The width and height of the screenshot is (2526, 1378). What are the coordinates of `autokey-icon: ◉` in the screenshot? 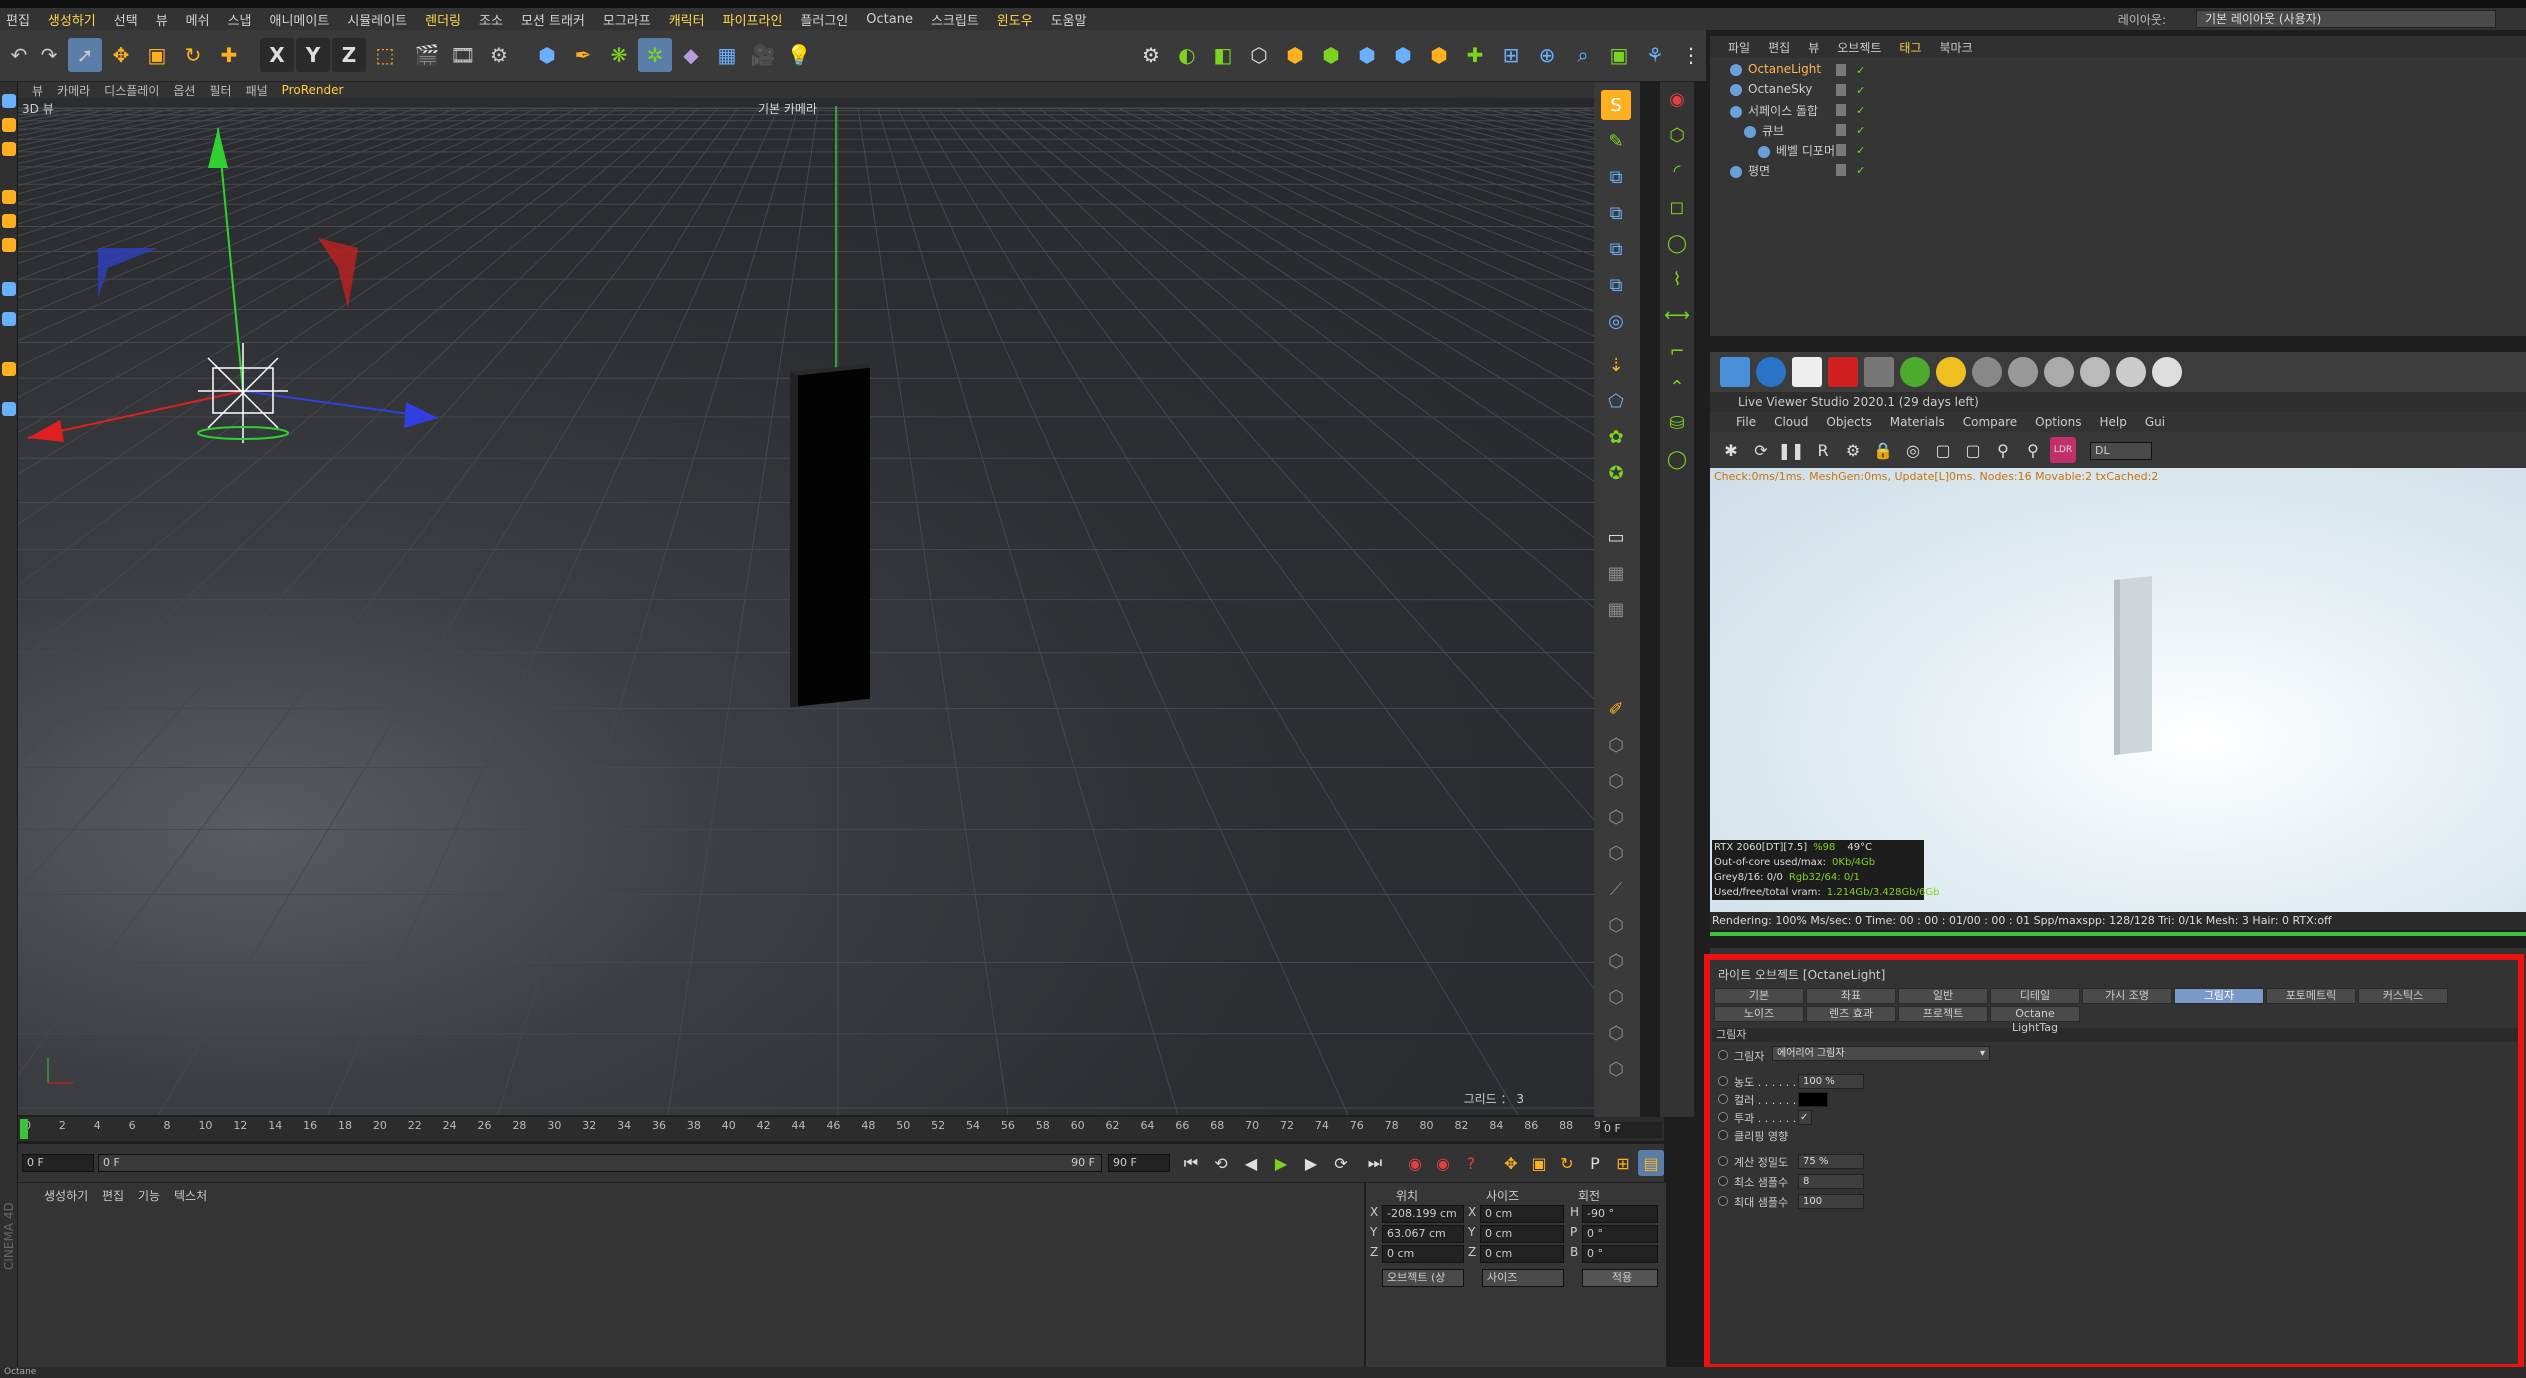 It's located at (1443, 1163).